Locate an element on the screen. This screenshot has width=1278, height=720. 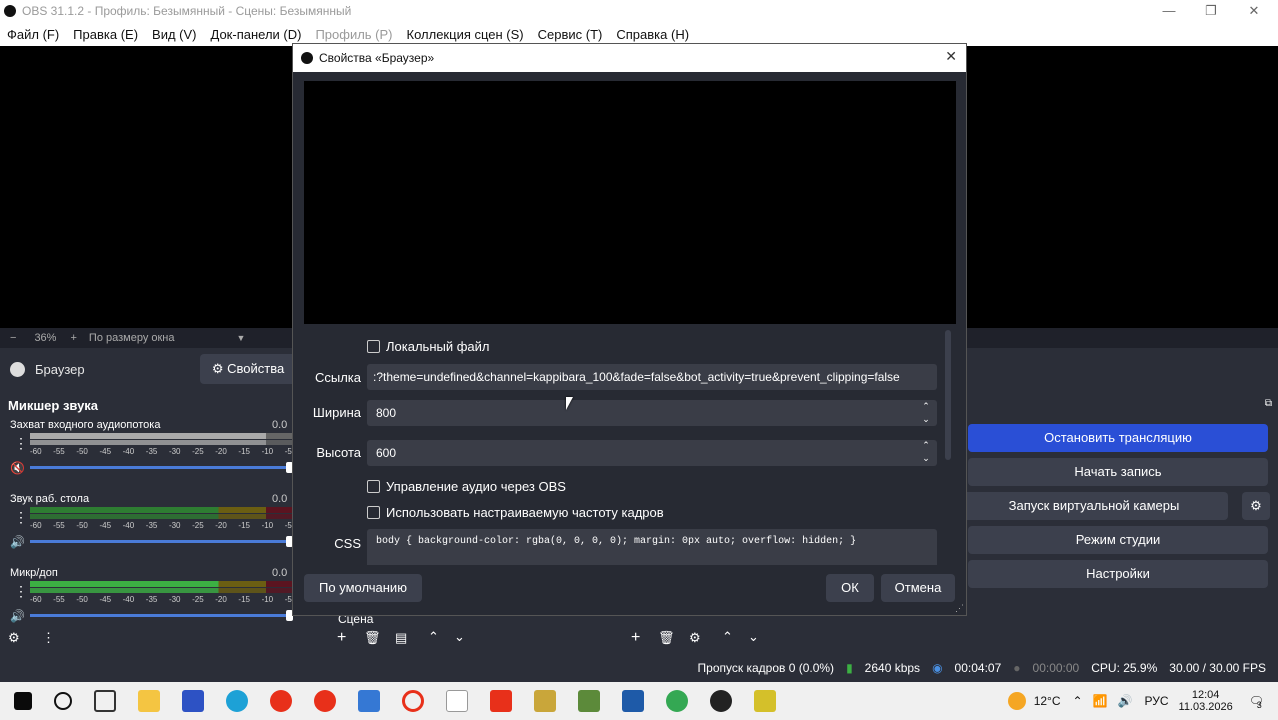
scene-down-icon: ⌄ is located at coordinates (459, 637).